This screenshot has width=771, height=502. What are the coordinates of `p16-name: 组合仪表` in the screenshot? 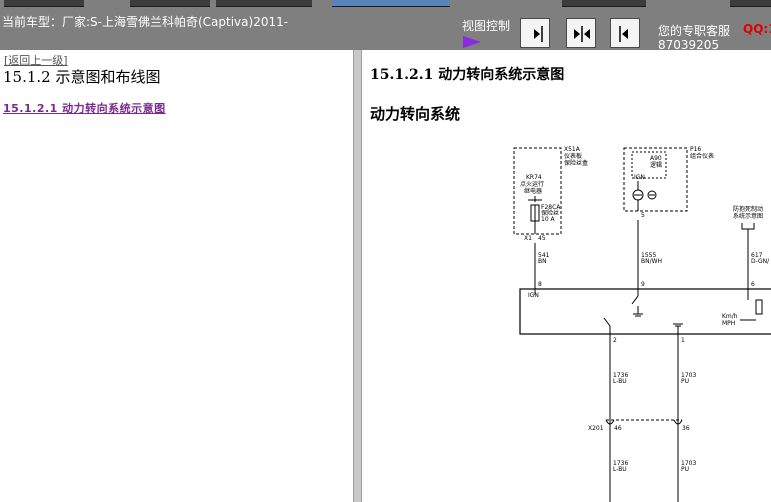 It's located at (702, 156).